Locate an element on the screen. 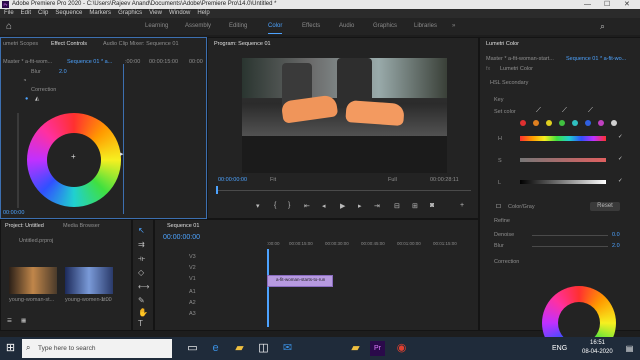 This screenshot has height=360, width=640. color-wheel: + is located at coordinates (74, 160).